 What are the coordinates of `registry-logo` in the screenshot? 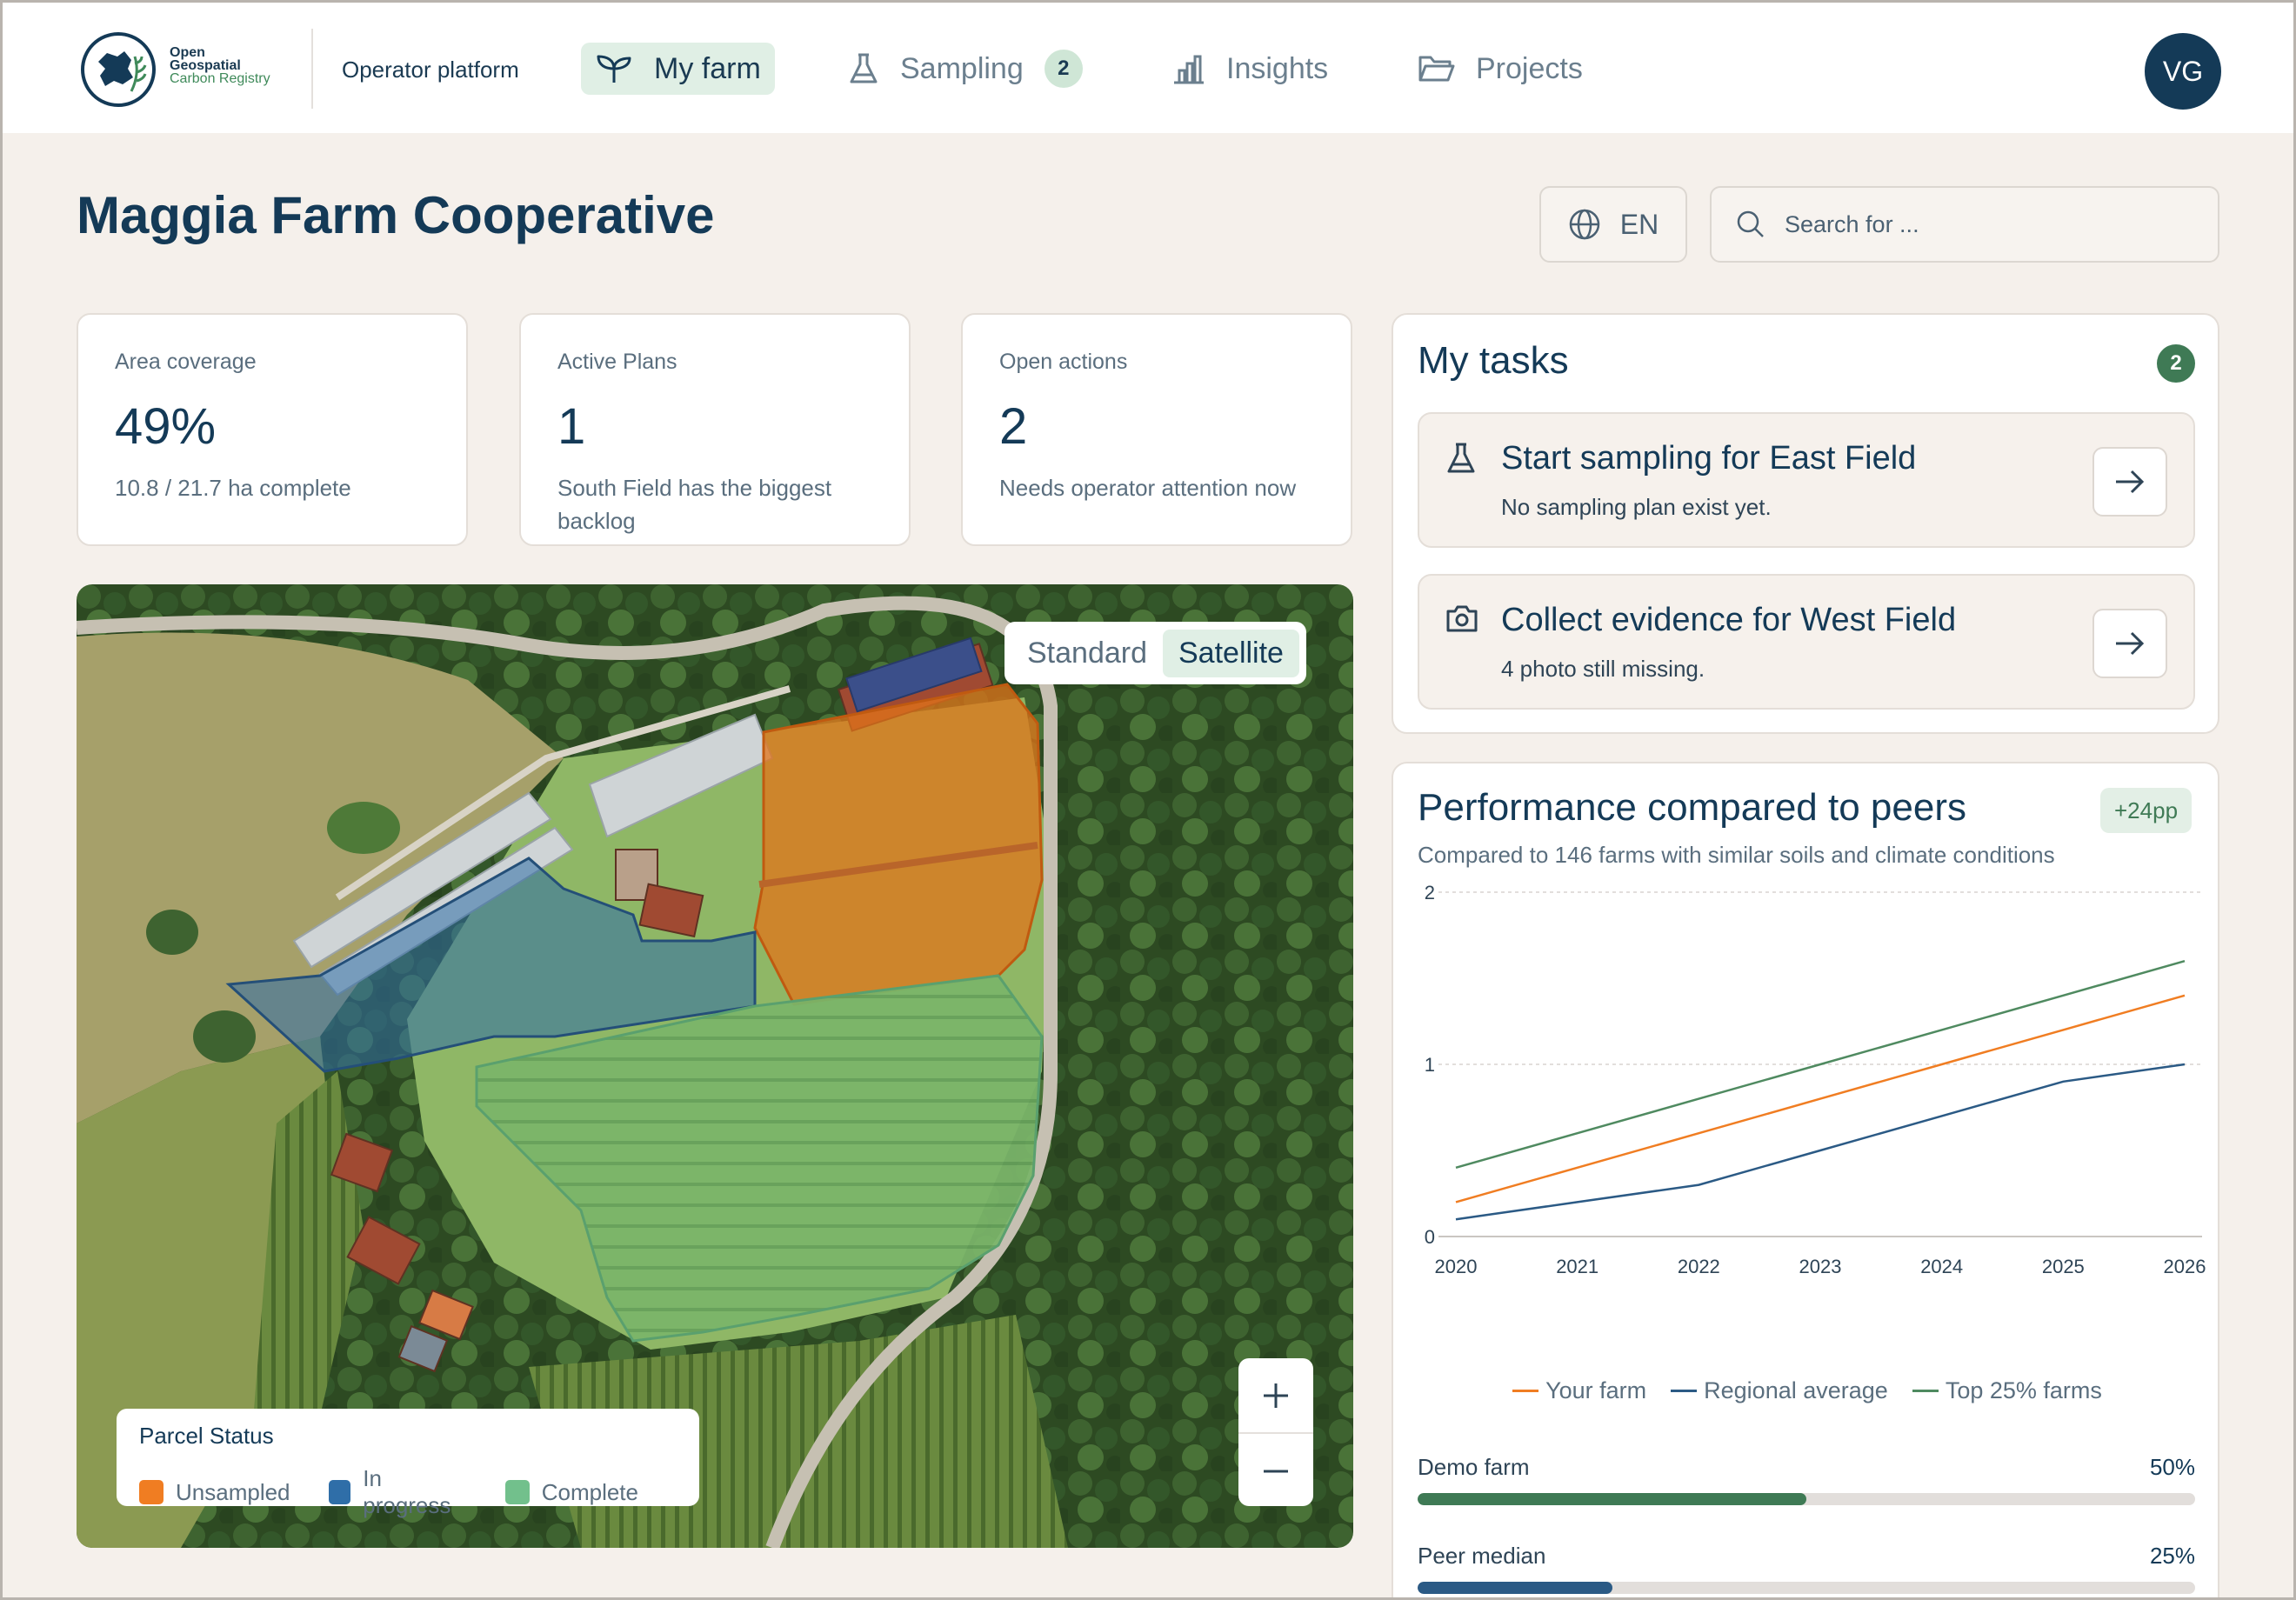 It's located at (118, 69).